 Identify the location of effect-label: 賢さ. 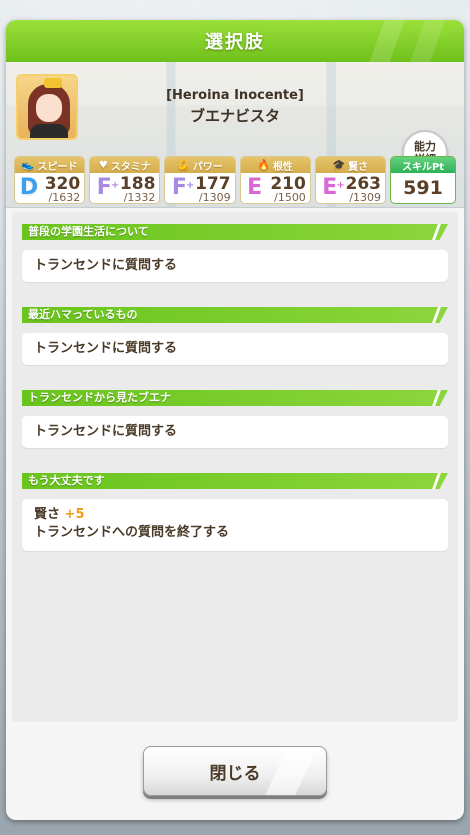
(47, 514).